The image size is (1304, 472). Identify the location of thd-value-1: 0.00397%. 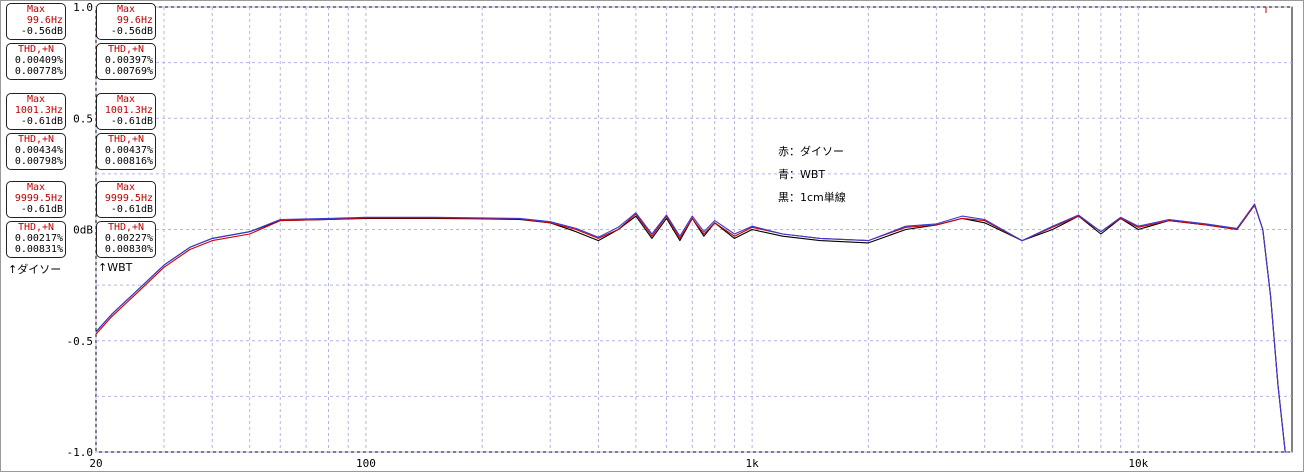
(128, 60).